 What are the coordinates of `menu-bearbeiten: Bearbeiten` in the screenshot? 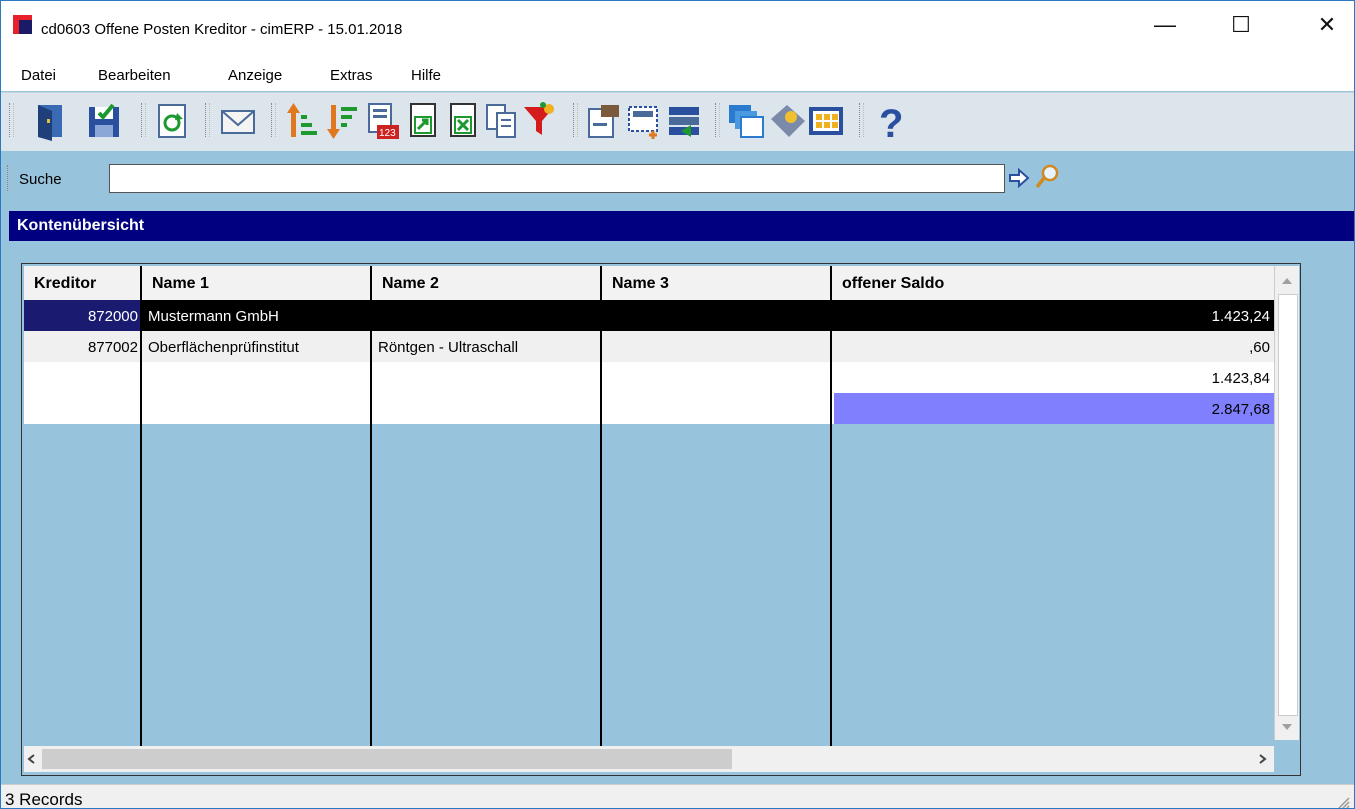 It's located at (134, 75).